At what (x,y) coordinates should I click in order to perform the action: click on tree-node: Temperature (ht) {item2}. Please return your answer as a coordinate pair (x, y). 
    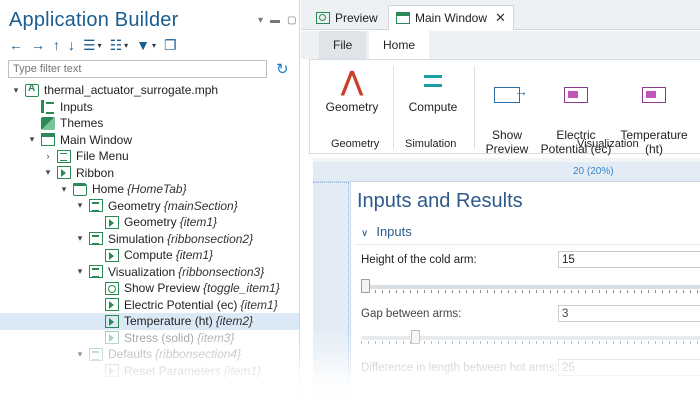
    Looking at the image, I should click on (149, 321).